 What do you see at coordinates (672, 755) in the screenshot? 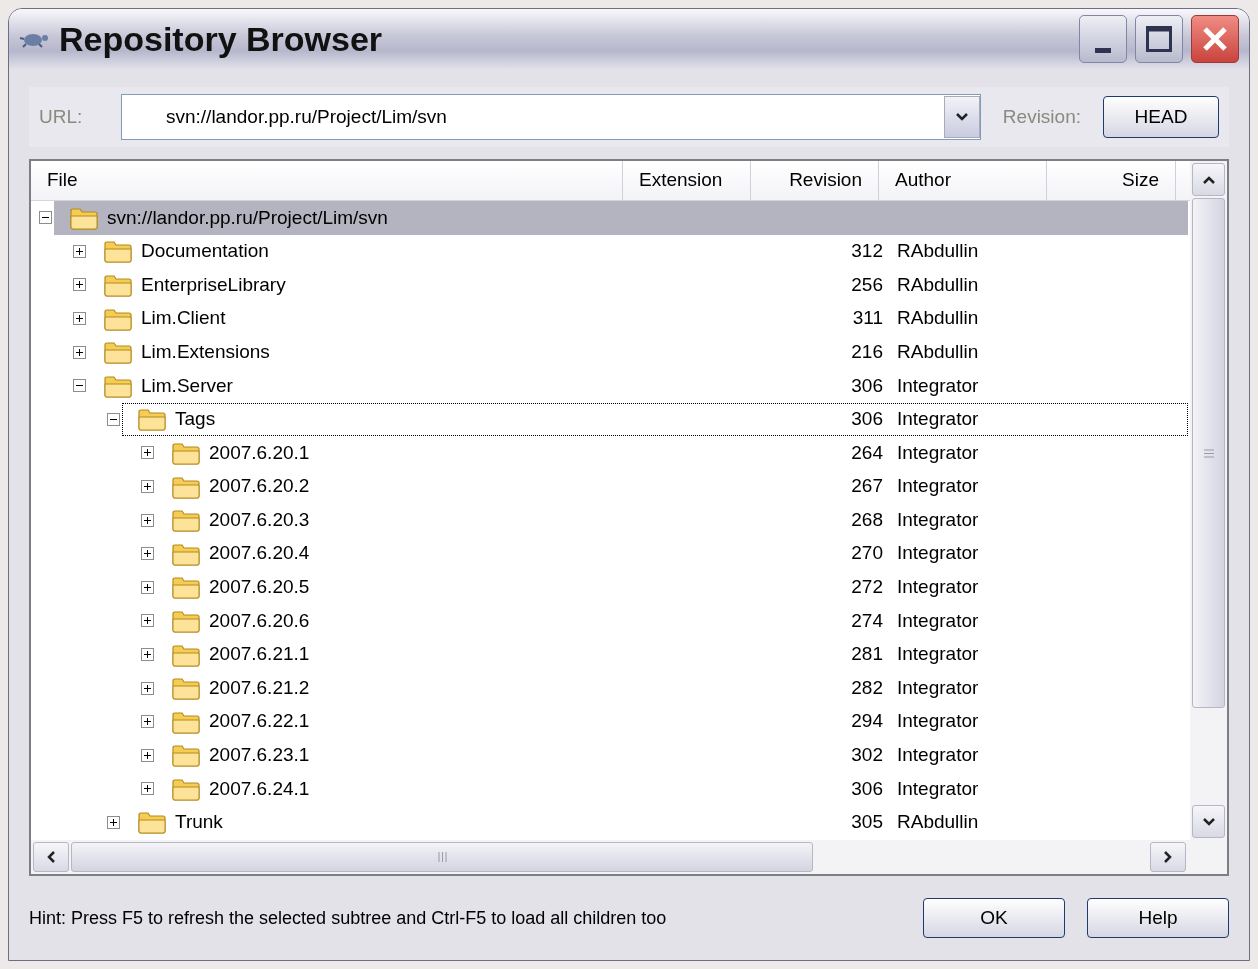
I see `tree-item: 2007.6.23.1 302 Integrator` at bounding box center [672, 755].